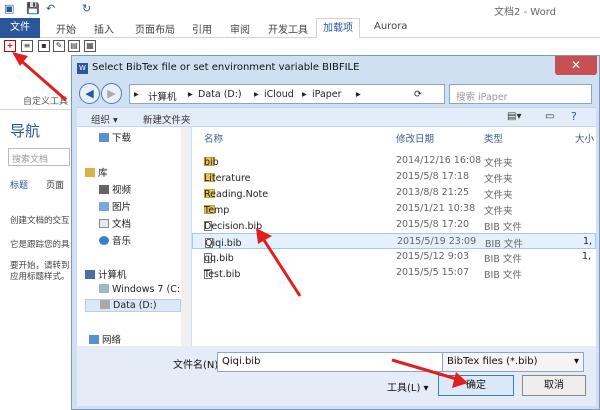 Image resolution: width=600 pixels, height=410 pixels. What do you see at coordinates (460, 380) in the screenshot?
I see `arrow-head` at bounding box center [460, 380].